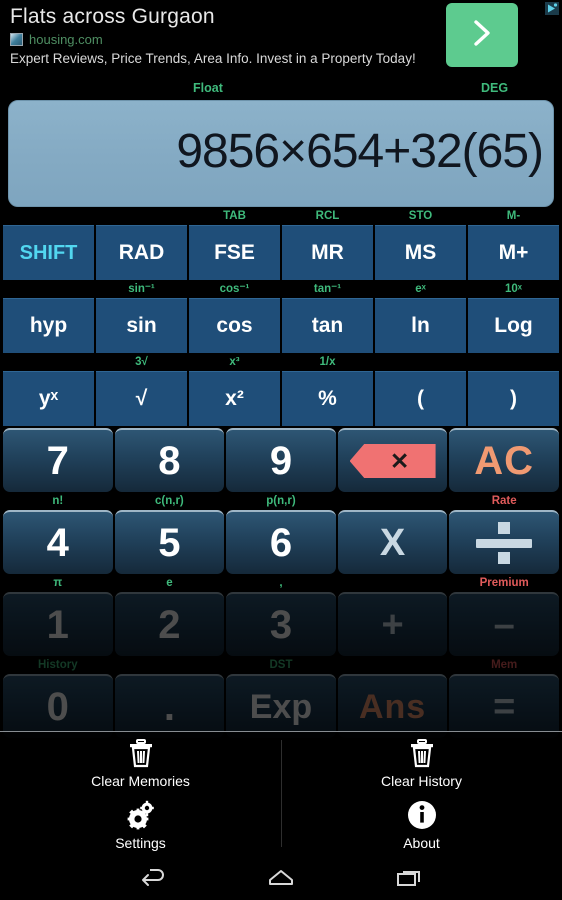 The image size is (562, 900). I want to click on secondary-label-rcl: RCL, so click(327, 216).